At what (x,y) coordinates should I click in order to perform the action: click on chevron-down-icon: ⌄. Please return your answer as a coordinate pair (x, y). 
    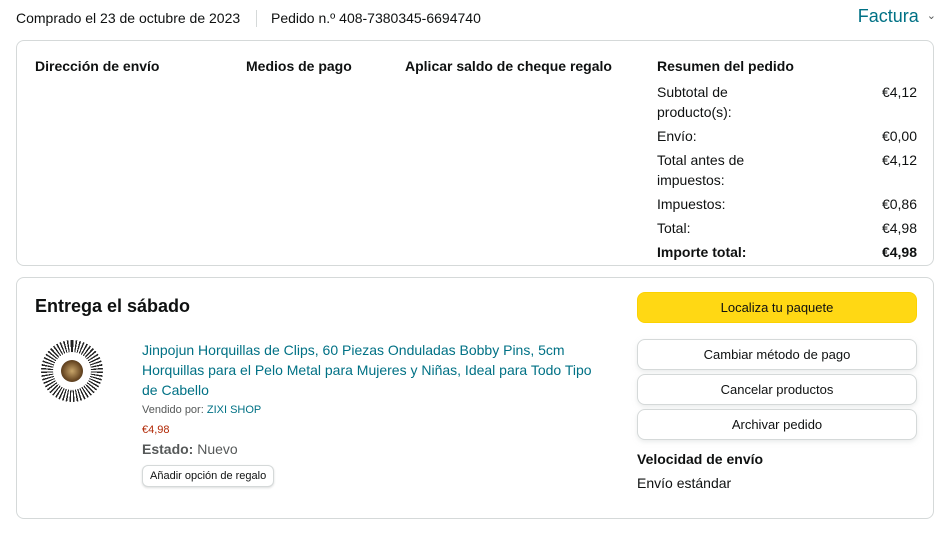
    Looking at the image, I should click on (931, 16).